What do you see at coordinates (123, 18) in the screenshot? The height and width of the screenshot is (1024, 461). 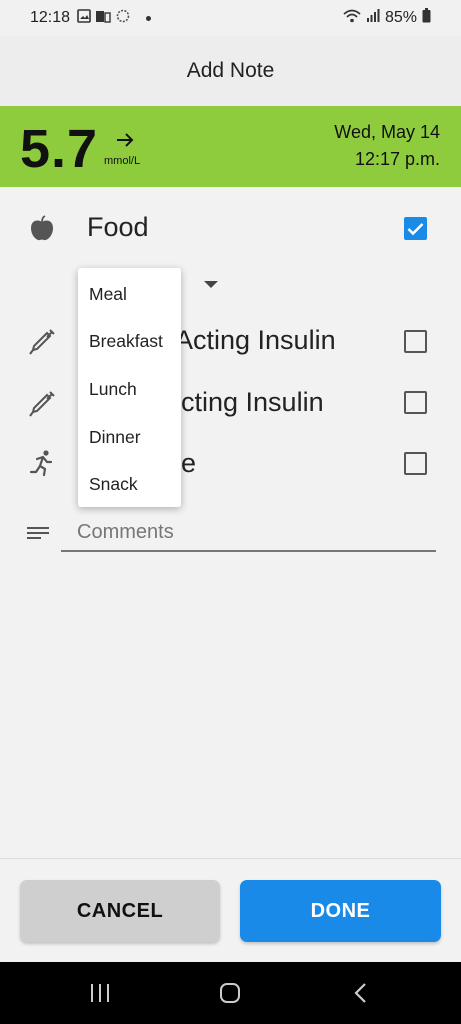 I see `sync-icon` at bounding box center [123, 18].